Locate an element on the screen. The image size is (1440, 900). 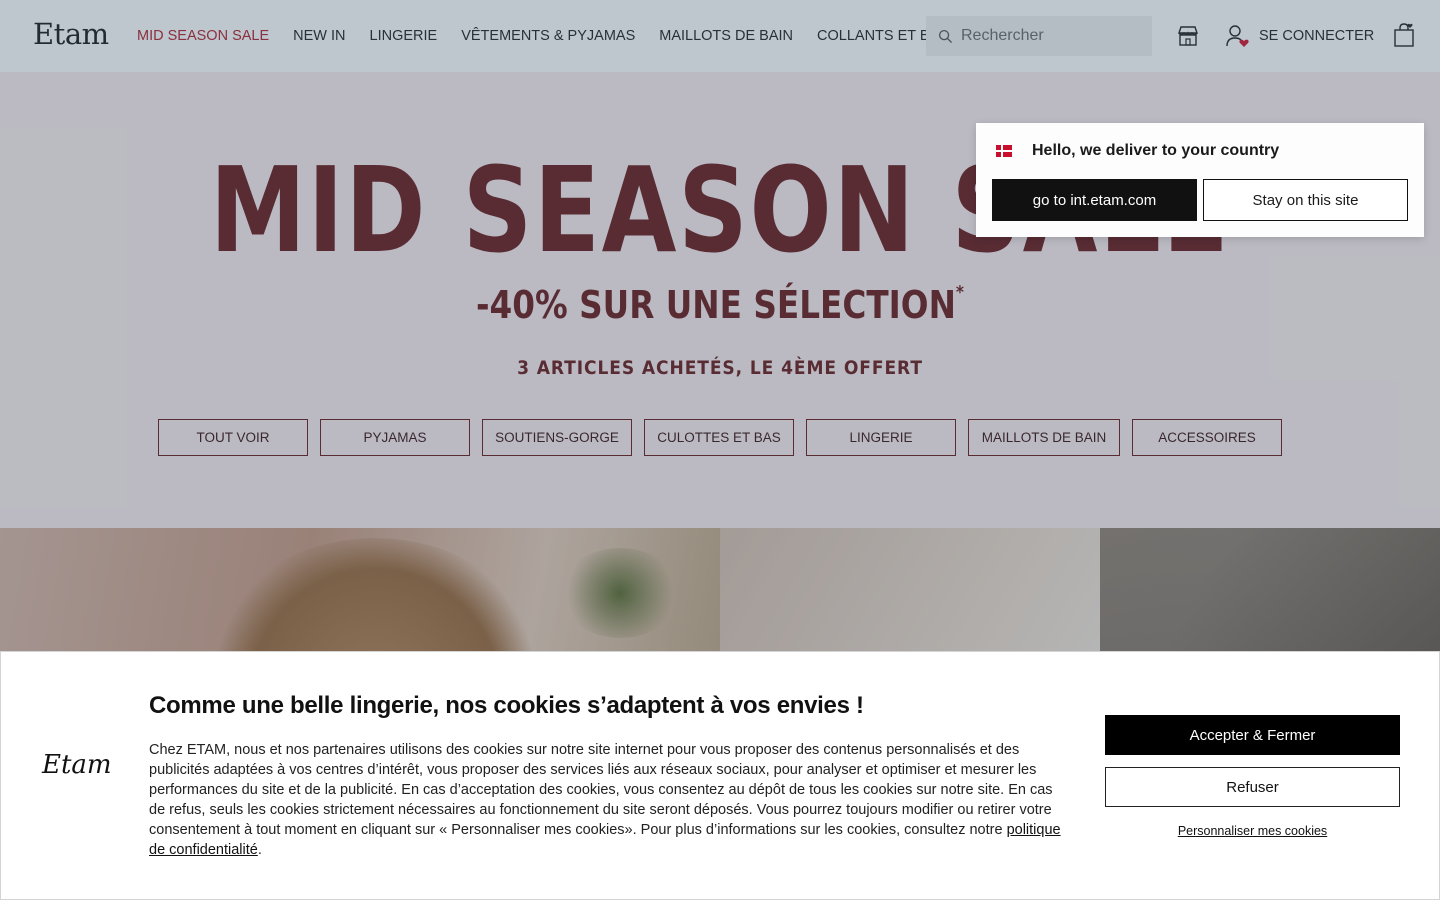
category-button-pyjamas: PYJAMAS is located at coordinates (395, 437).